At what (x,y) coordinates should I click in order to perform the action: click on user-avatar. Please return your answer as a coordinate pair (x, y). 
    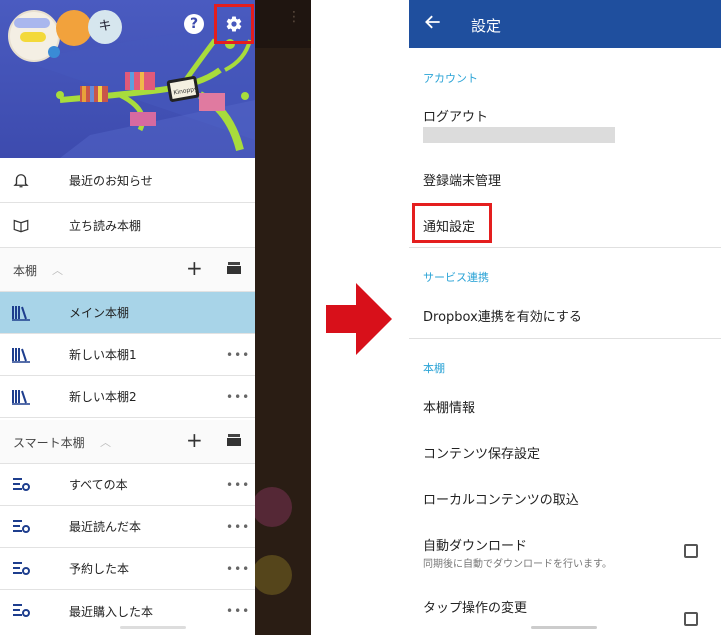
    Looking at the image, I should click on (34, 36).